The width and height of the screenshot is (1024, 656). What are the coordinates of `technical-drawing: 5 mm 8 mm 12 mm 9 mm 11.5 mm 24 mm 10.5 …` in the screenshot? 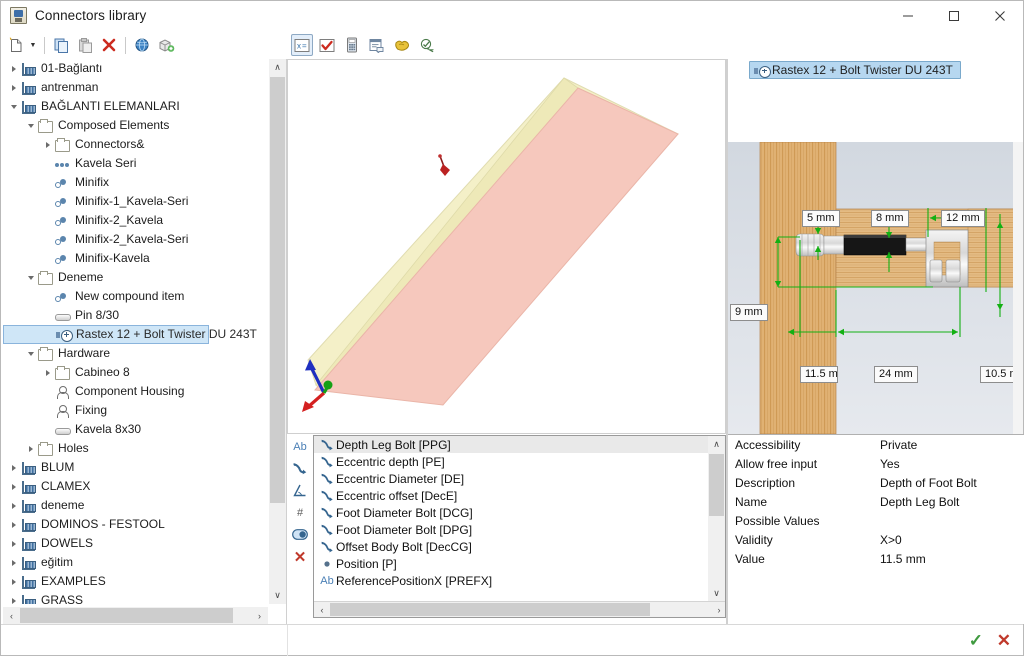 It's located at (871, 288).